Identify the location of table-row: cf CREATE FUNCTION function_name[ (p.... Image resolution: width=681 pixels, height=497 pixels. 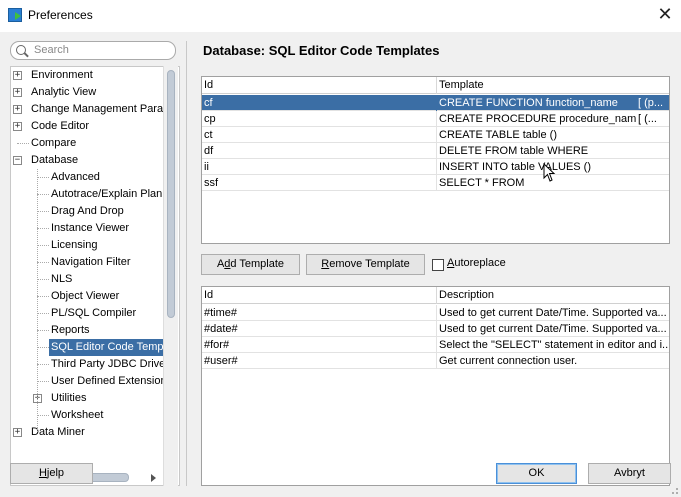
(435, 103).